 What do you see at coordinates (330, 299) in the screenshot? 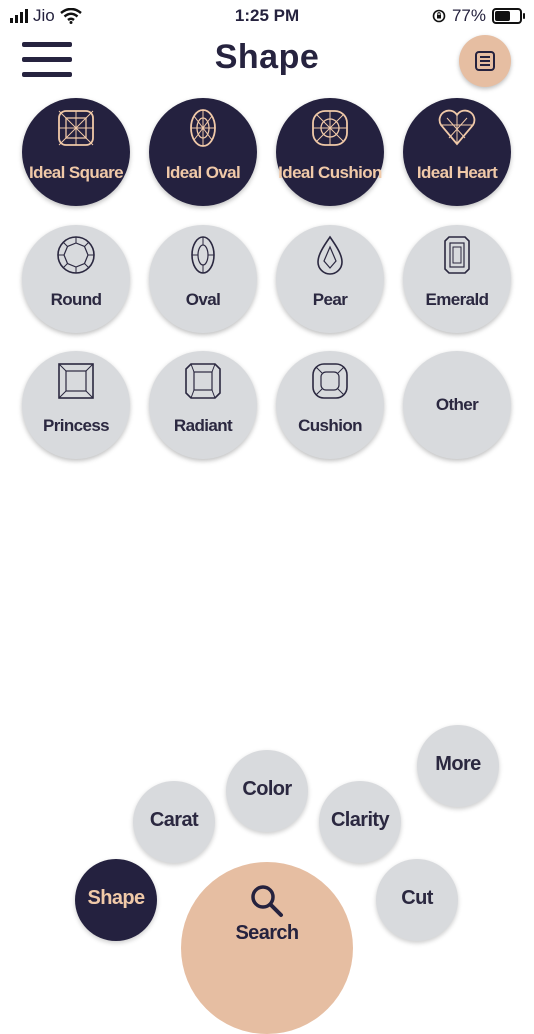
I see `shape-label: Pear` at bounding box center [330, 299].